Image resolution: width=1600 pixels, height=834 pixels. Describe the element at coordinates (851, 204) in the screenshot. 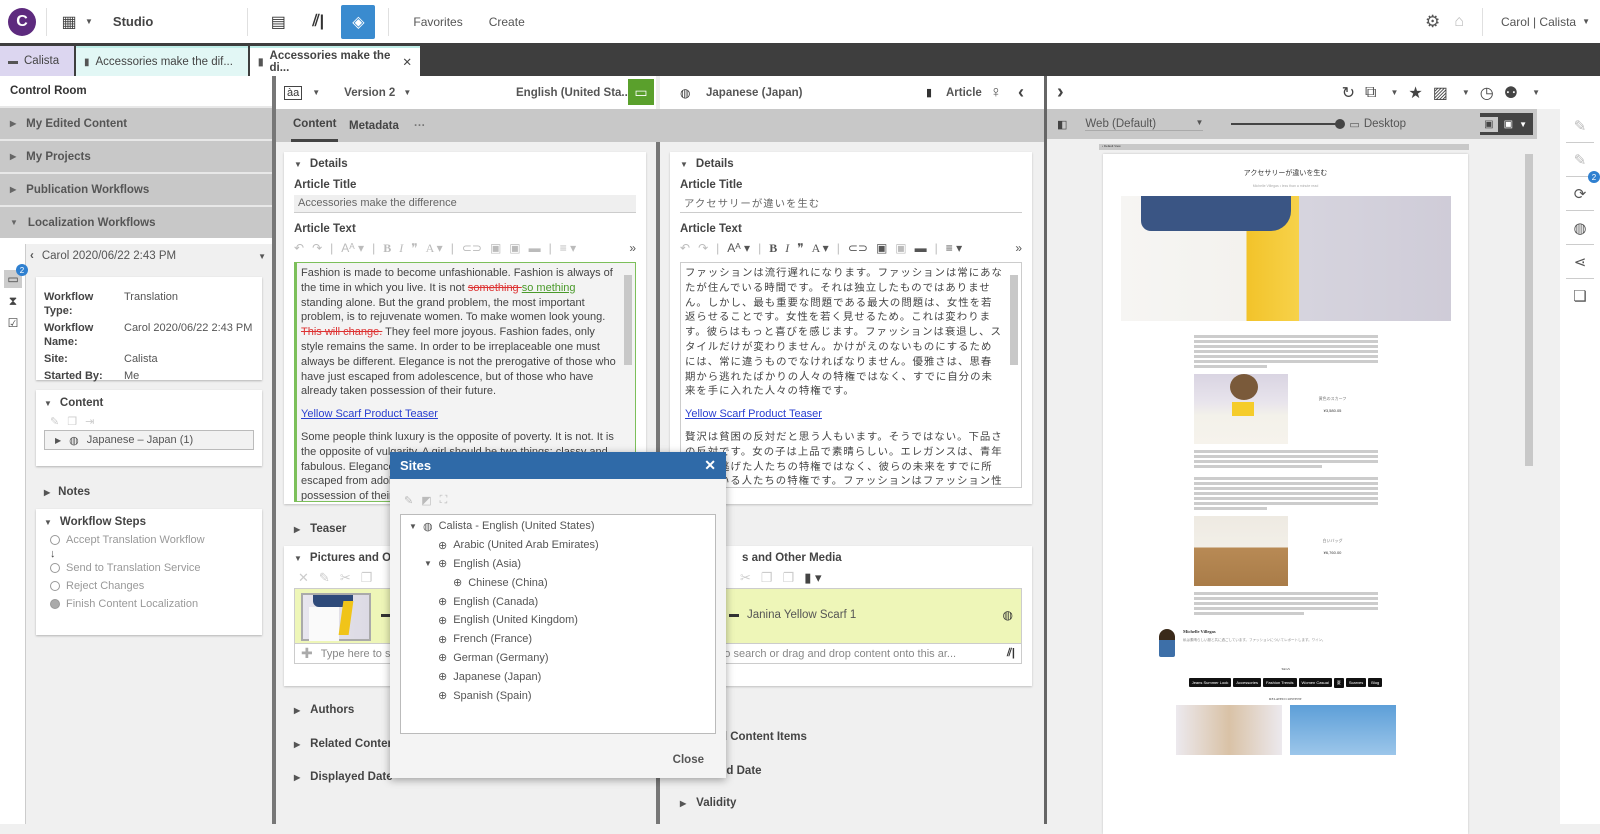

I see `article-title-field: アクセサリーが違いを生む` at that location.